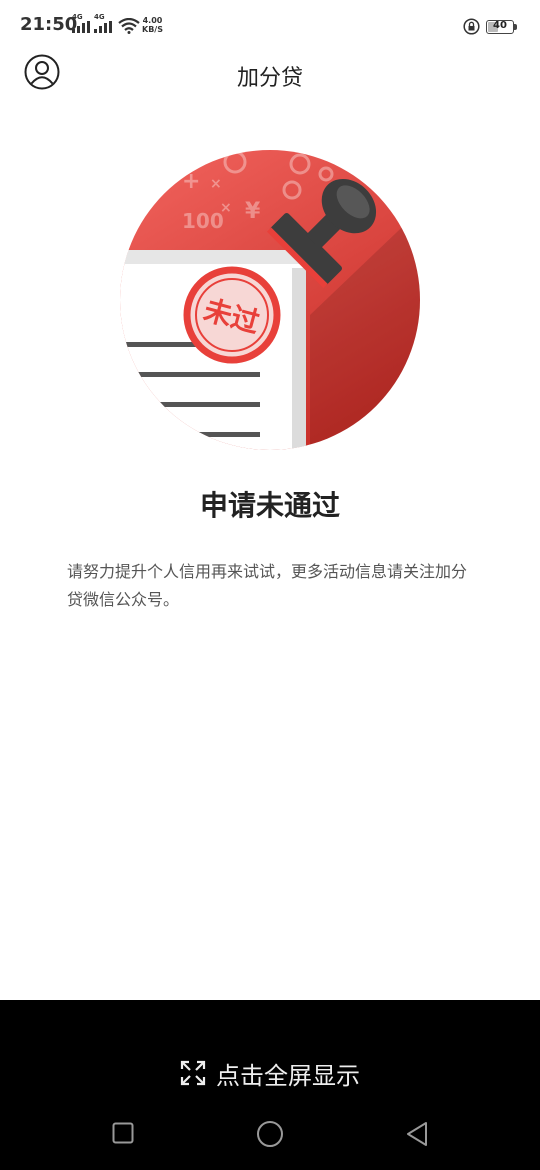 This screenshot has width=540, height=1170. Describe the element at coordinates (269, 505) in the screenshot. I see `result-title: 申请未通过` at that location.